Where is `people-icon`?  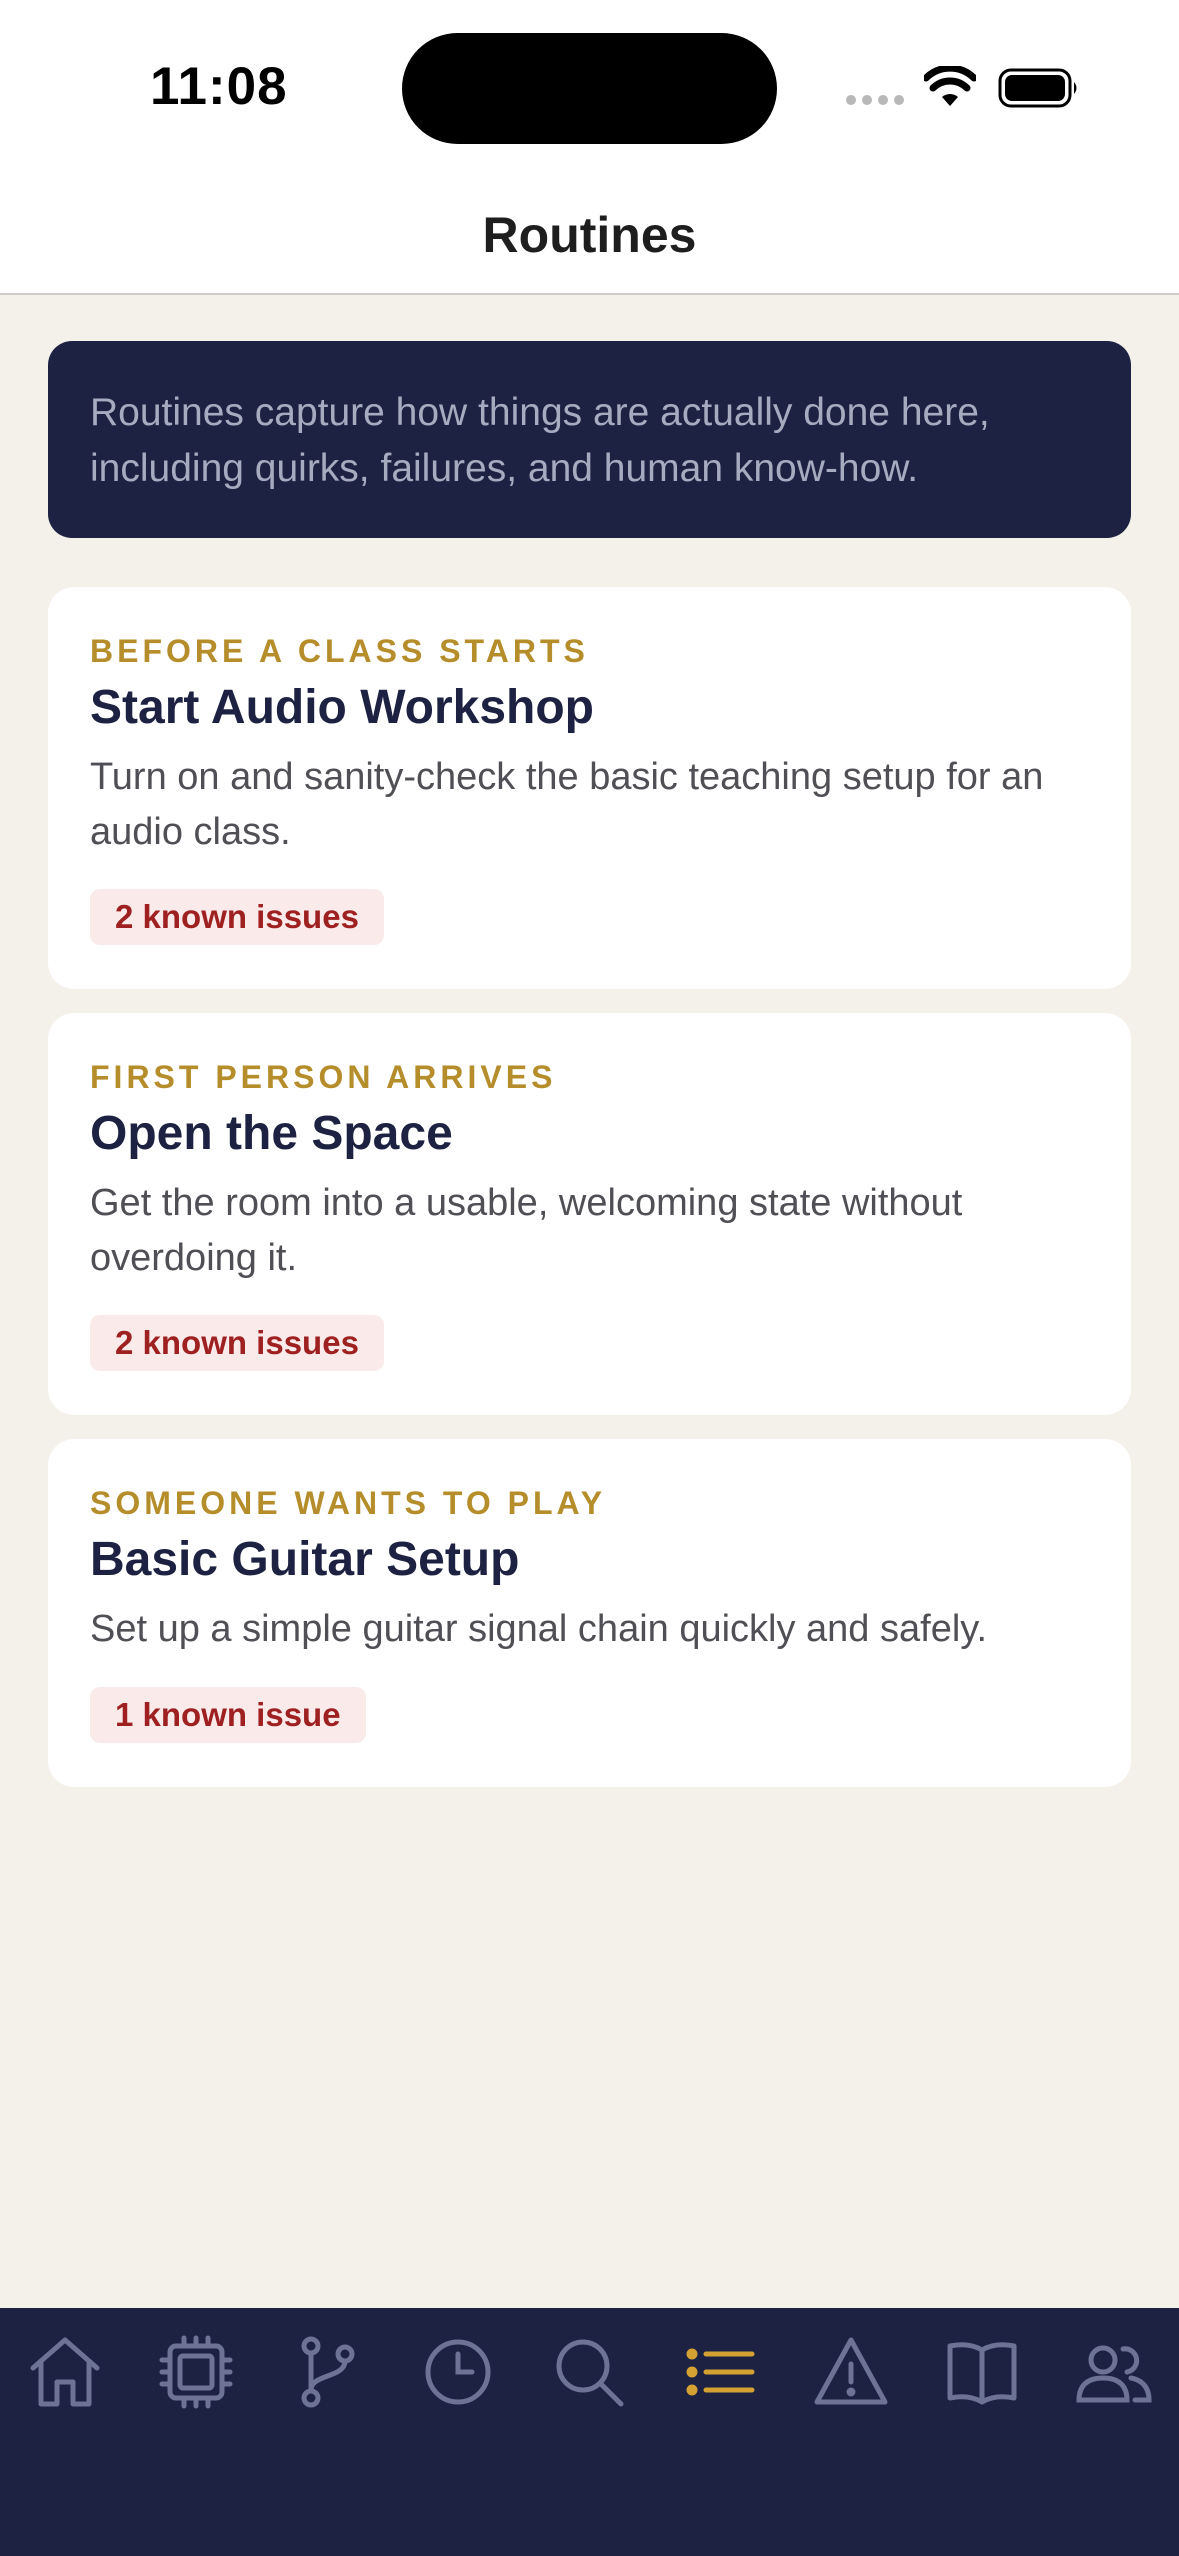
people-icon is located at coordinates (1114, 2374).